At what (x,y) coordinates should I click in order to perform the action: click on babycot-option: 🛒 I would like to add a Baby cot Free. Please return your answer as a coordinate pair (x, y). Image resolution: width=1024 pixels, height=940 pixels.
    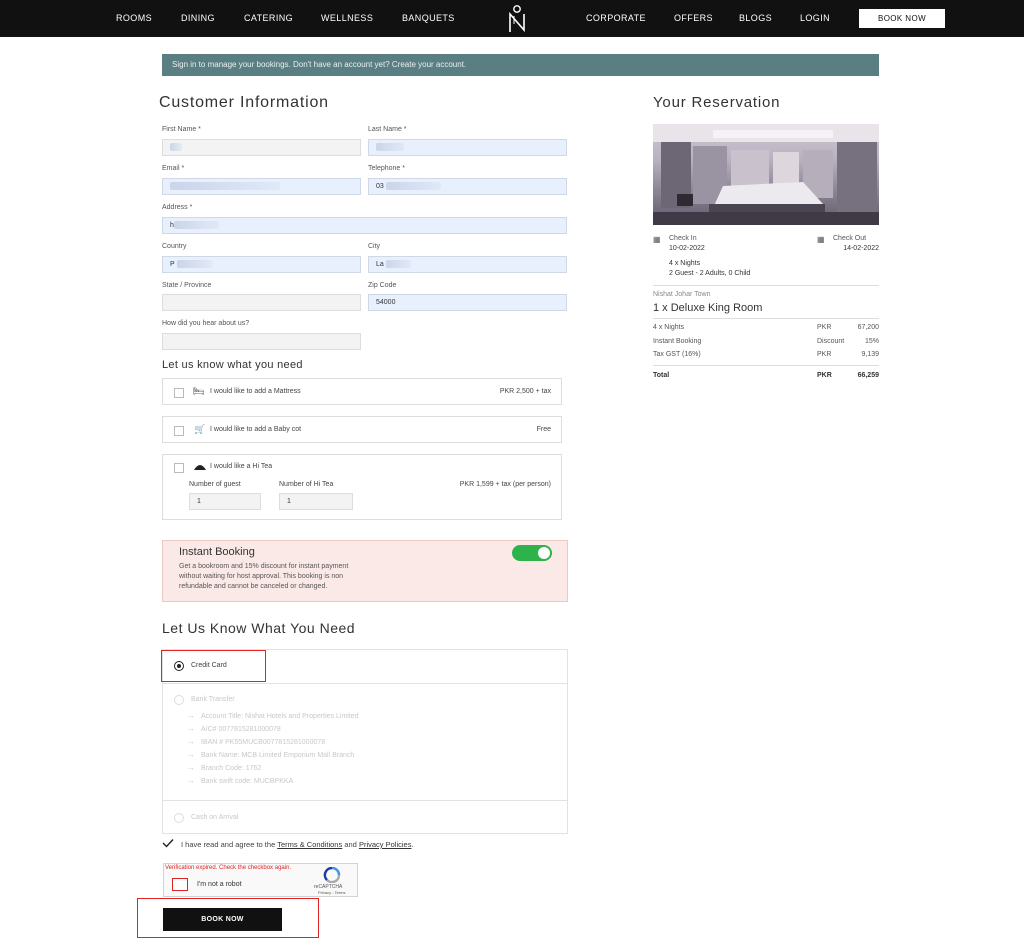
    Looking at the image, I should click on (362, 429).